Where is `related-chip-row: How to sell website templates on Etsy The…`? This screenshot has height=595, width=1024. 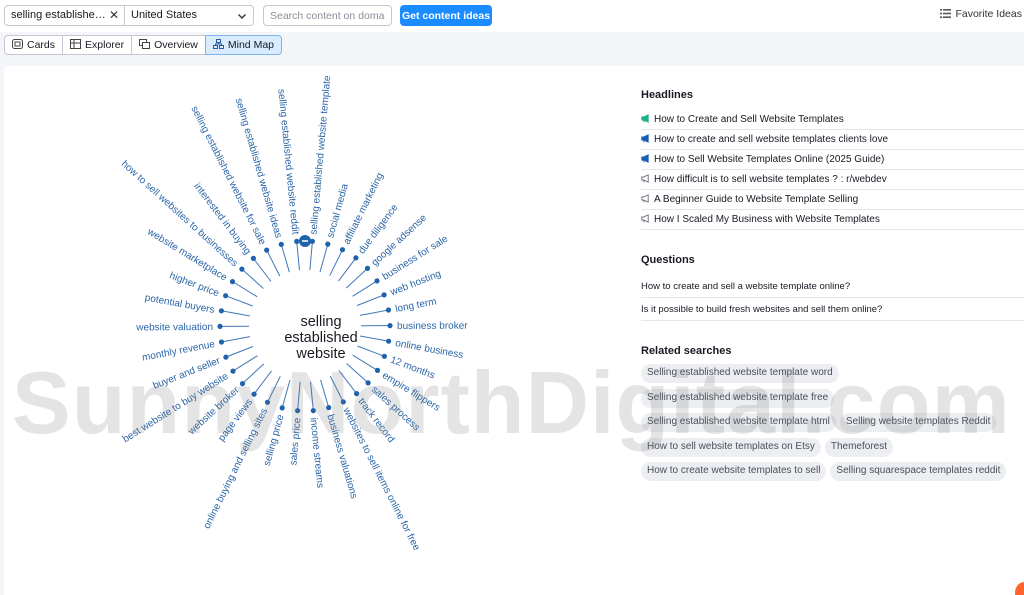
related-chip-row: How to sell website templates on Etsy The… is located at coordinates (832, 447).